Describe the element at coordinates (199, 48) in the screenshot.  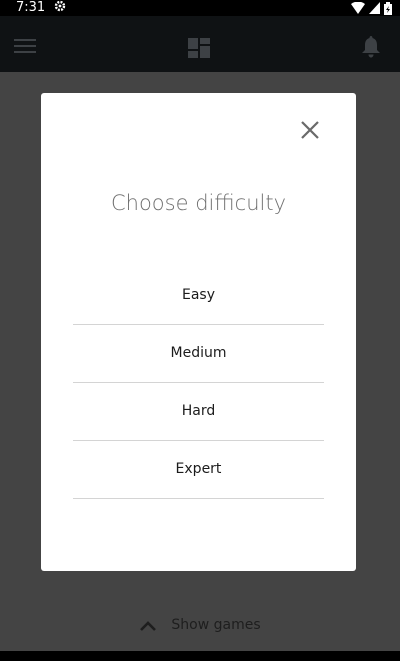
I see `dashboard-icon` at that location.